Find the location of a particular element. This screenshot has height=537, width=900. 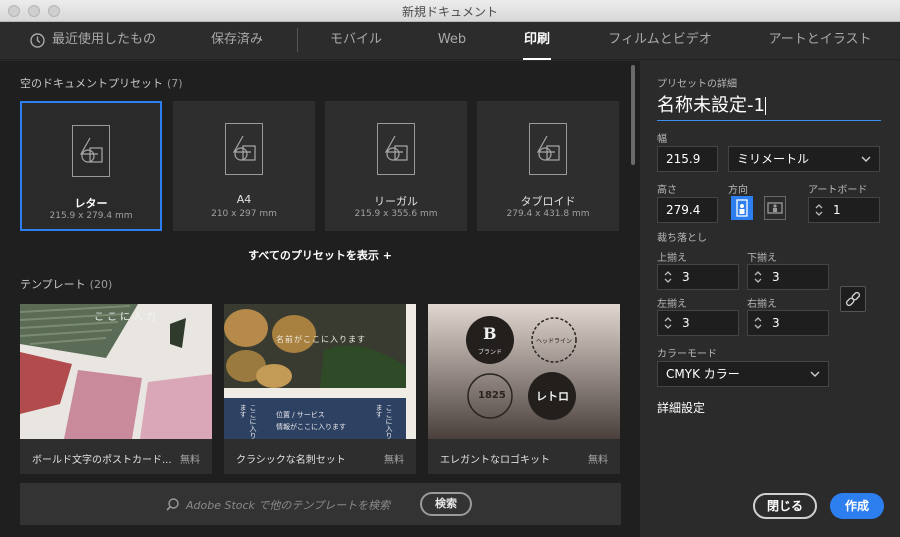

window-titlebar: 新規ドキュメント is located at coordinates (450, 11).